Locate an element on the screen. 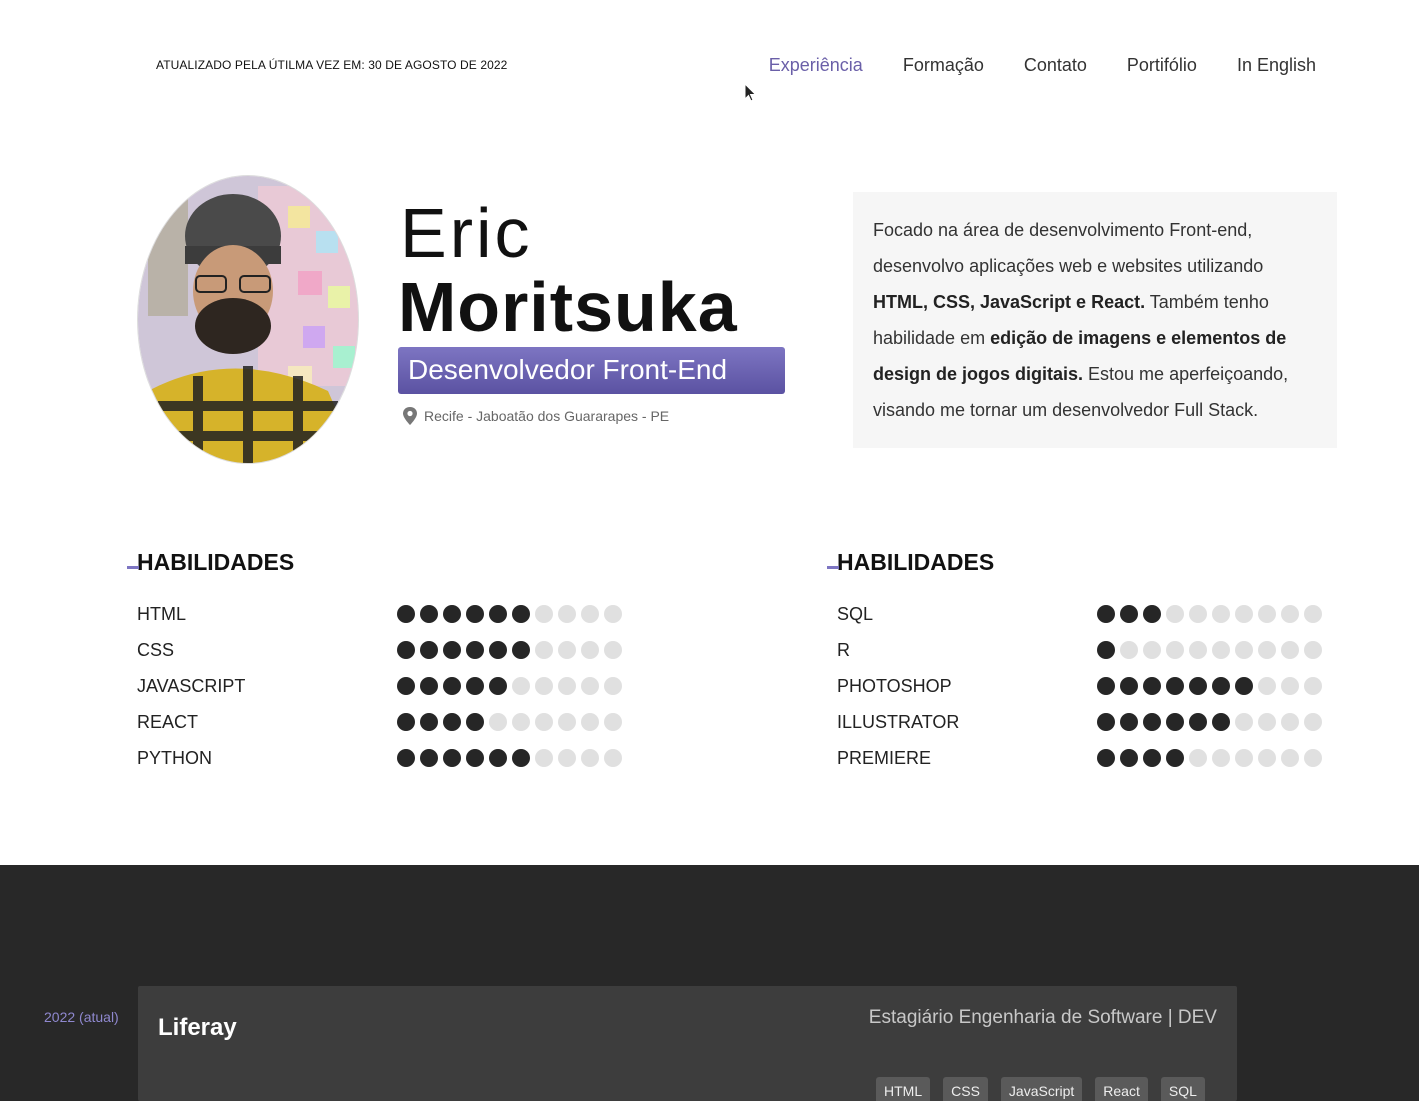  skill-row: CSS is located at coordinates (382, 650).